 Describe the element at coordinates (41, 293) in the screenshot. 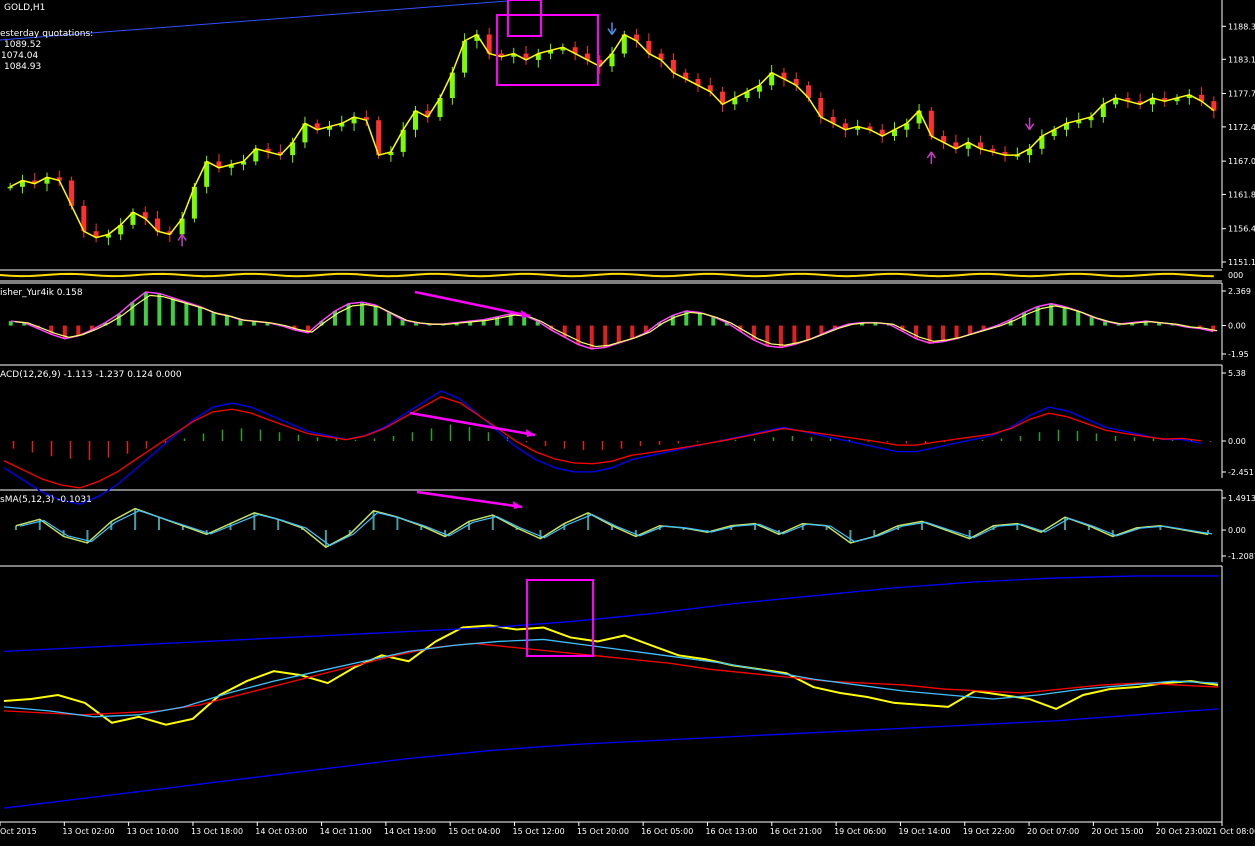

I see `panel-label-1: isher_Yur4ik 0.158` at that location.